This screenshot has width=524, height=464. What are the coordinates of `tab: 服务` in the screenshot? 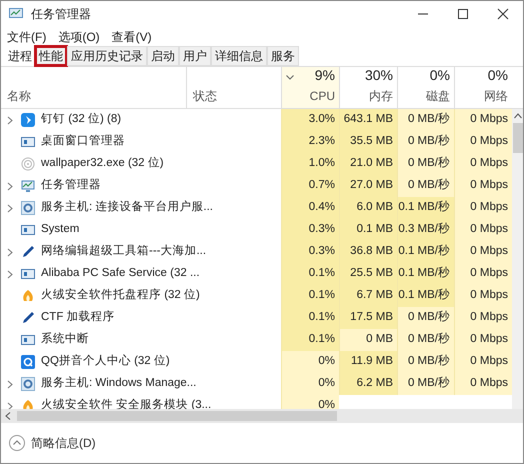 It's located at (283, 56).